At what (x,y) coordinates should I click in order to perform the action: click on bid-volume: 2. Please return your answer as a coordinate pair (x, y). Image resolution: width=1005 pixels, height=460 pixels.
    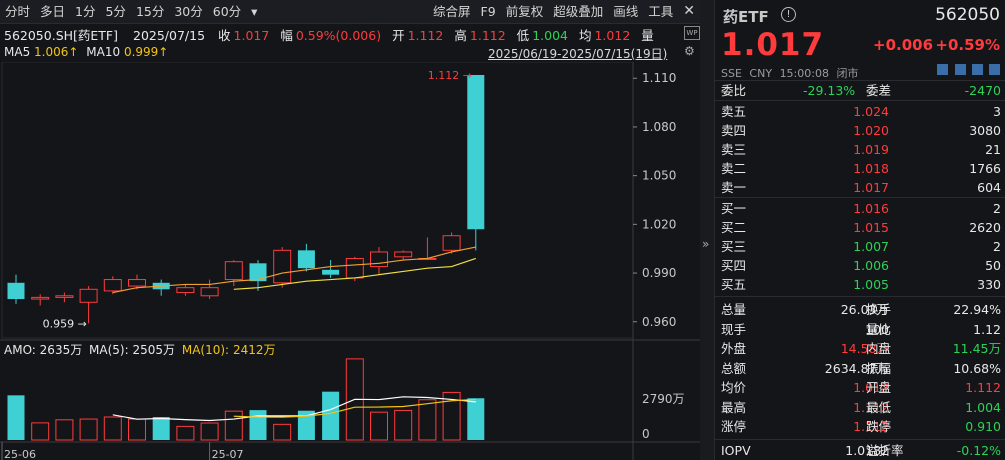
    Looking at the image, I should click on (997, 208).